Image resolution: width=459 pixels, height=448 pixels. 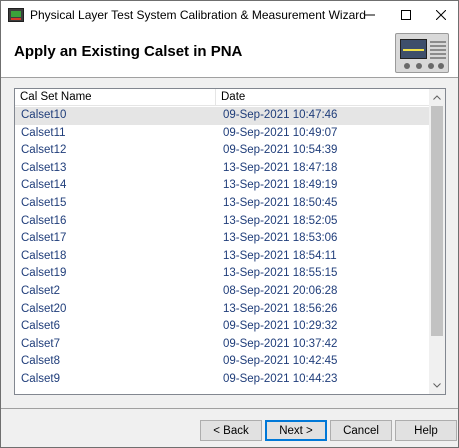 I want to click on calset-name-cell: Calset17, so click(x=44, y=238).